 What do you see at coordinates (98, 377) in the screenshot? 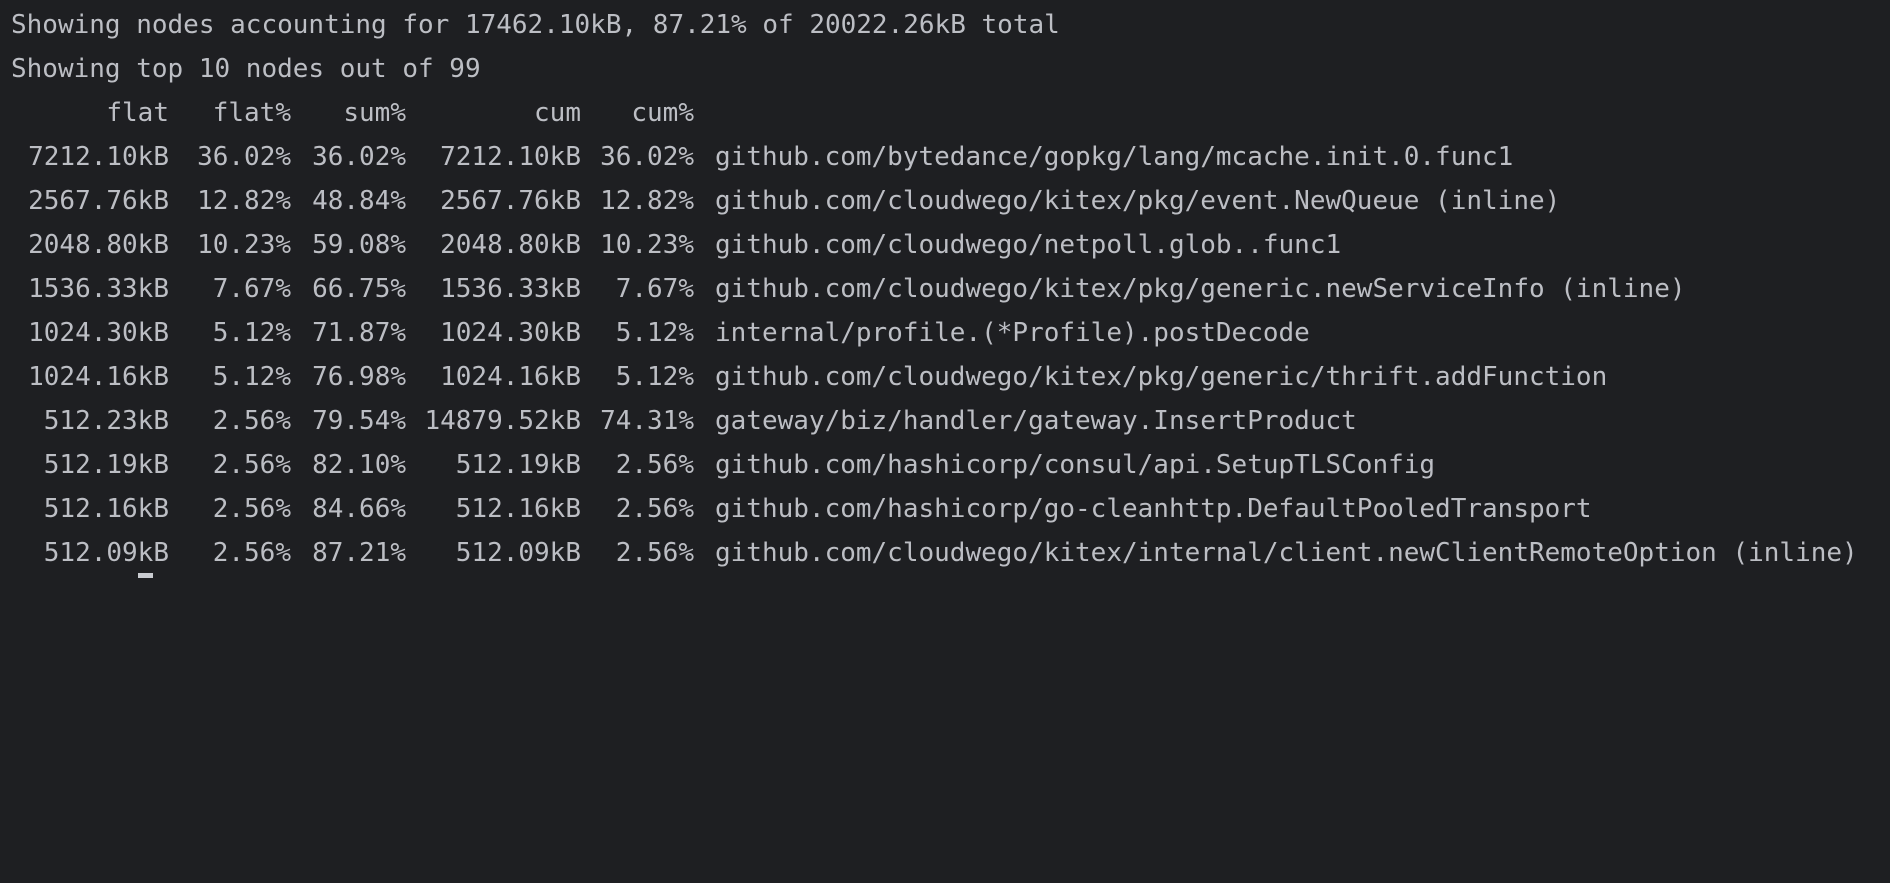
I see `cell-flat: 1024.16kB` at bounding box center [98, 377].